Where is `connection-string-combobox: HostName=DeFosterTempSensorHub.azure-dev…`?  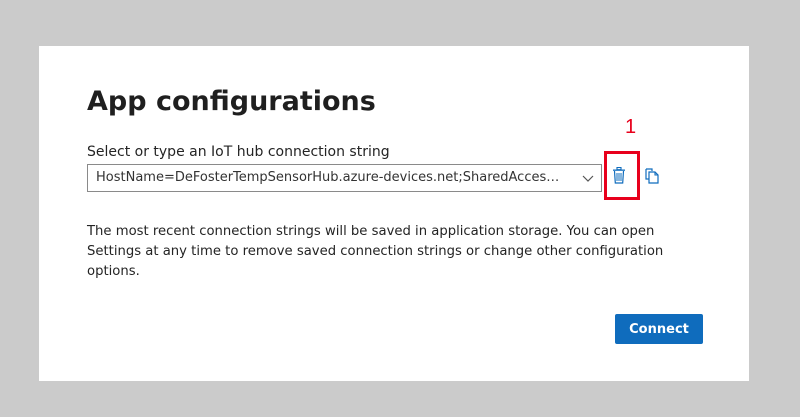
connection-string-combobox: HostName=DeFosterTempSensorHub.azure-dev… is located at coordinates (344, 178).